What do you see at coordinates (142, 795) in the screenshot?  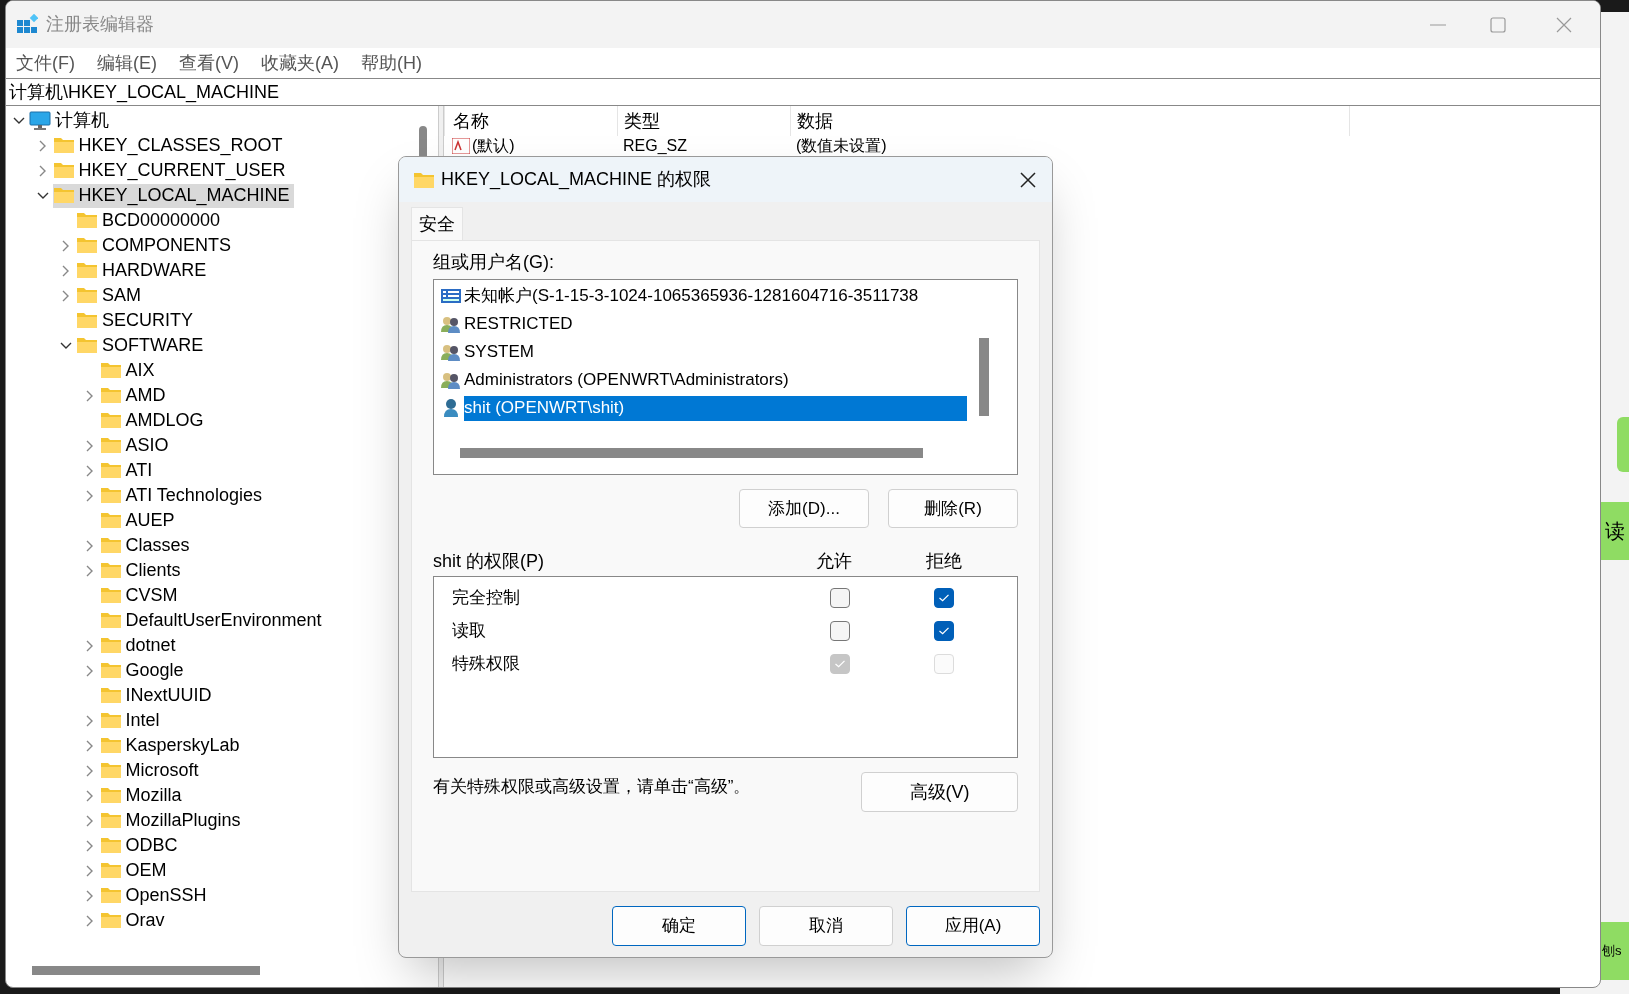 I see `tree-item: Mozilla` at bounding box center [142, 795].